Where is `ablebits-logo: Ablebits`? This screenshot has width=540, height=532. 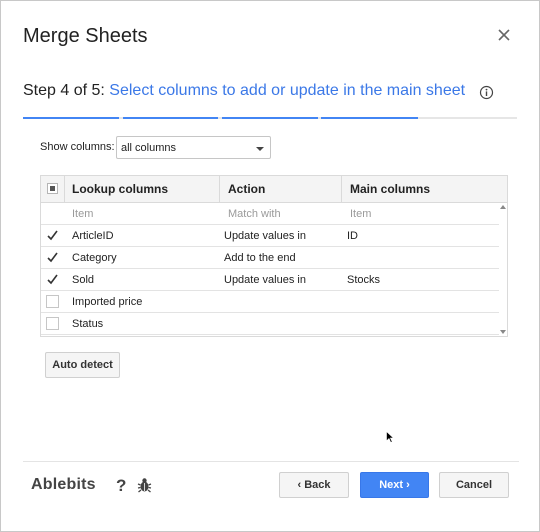
ablebits-logo: Ablebits is located at coordinates (63, 484).